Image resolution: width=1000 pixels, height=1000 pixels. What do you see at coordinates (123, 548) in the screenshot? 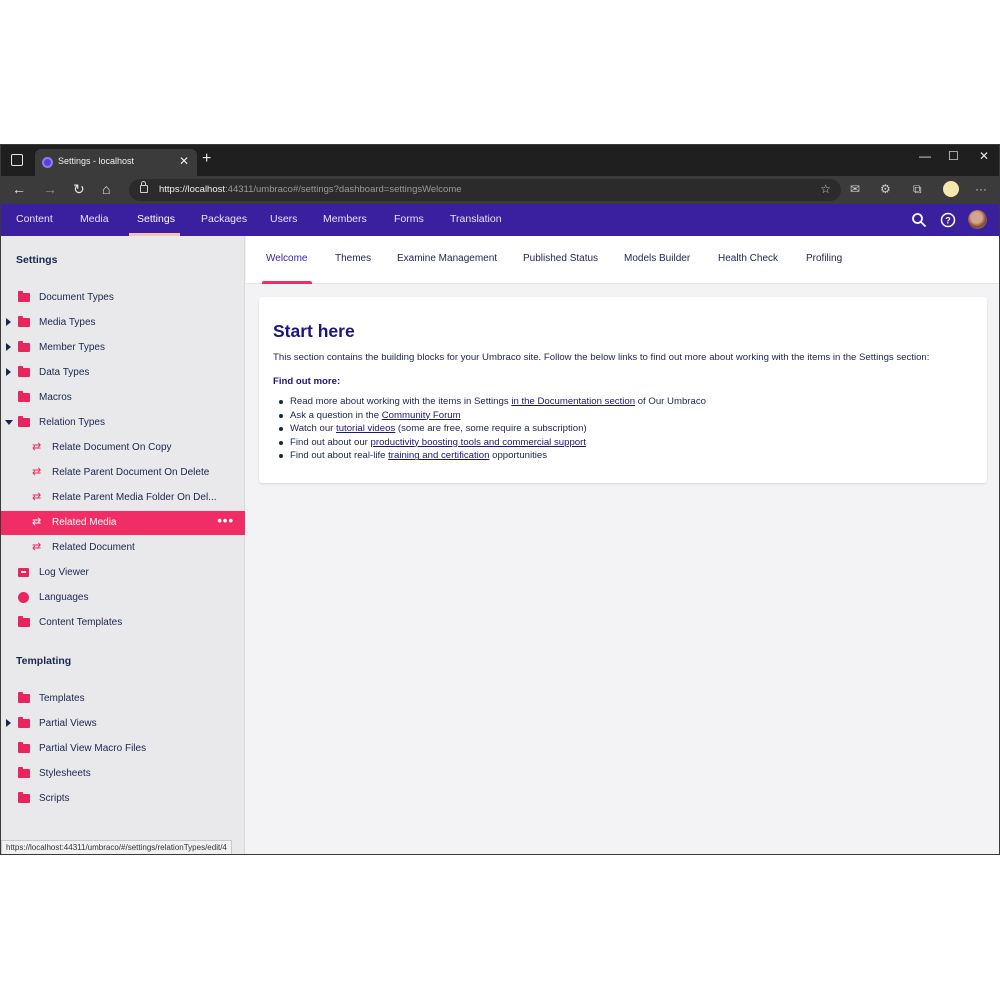
I see `tree-item-related-document: ⇄ Related Document` at bounding box center [123, 548].